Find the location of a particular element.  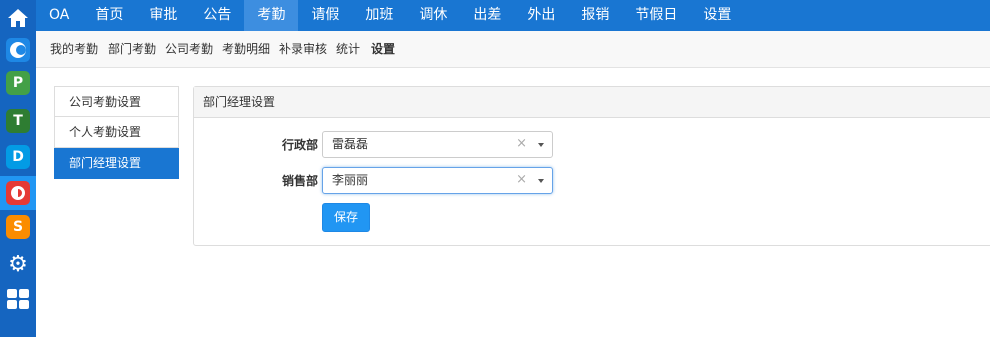

sales-department-label: 销售部 is located at coordinates (299, 181).